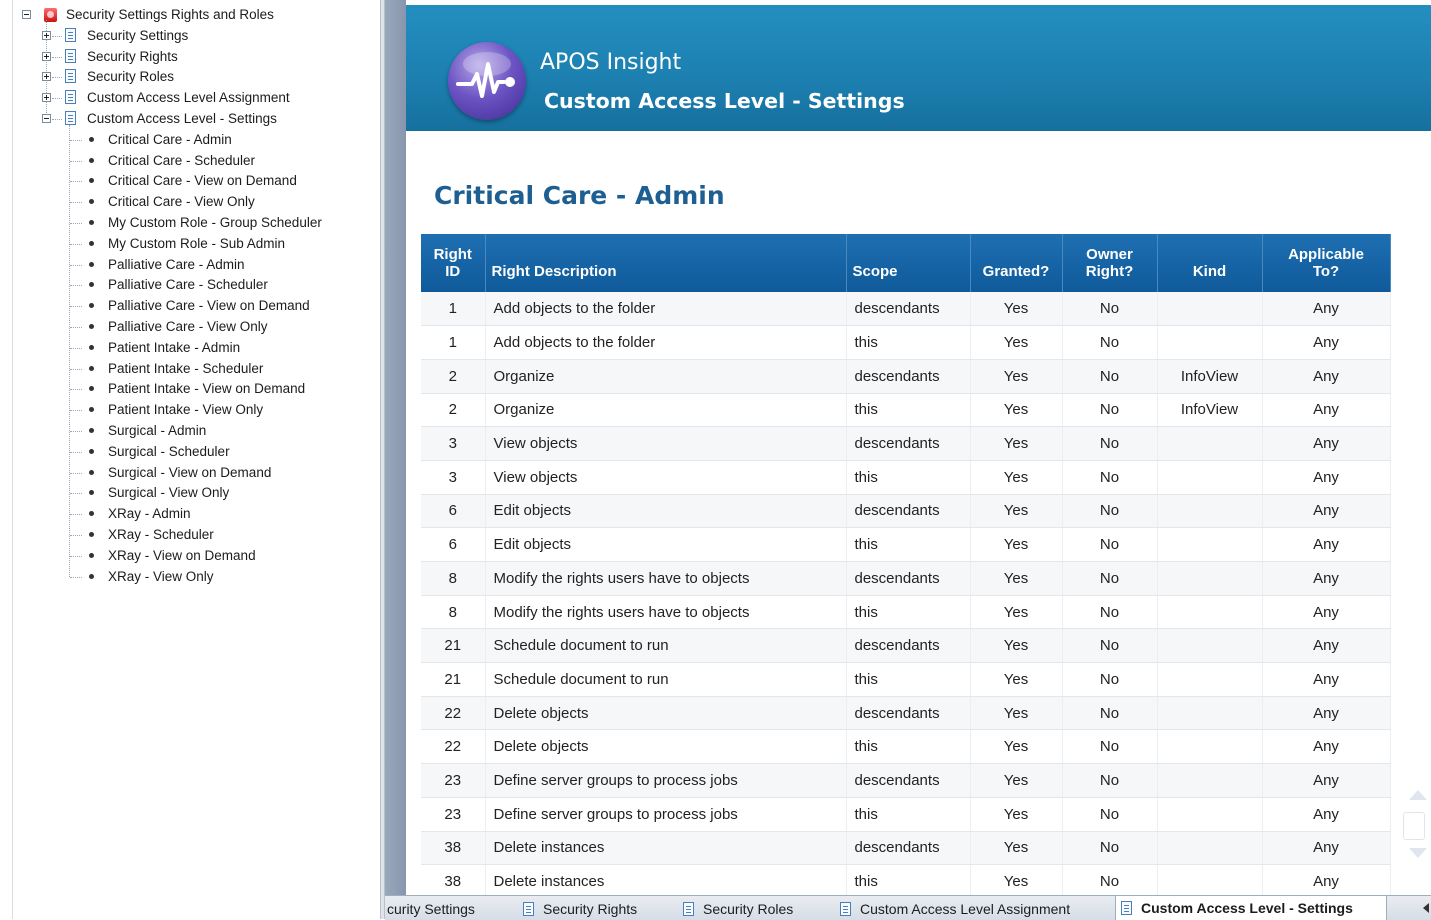  I want to click on cell-right-id: 1, so click(453, 309).